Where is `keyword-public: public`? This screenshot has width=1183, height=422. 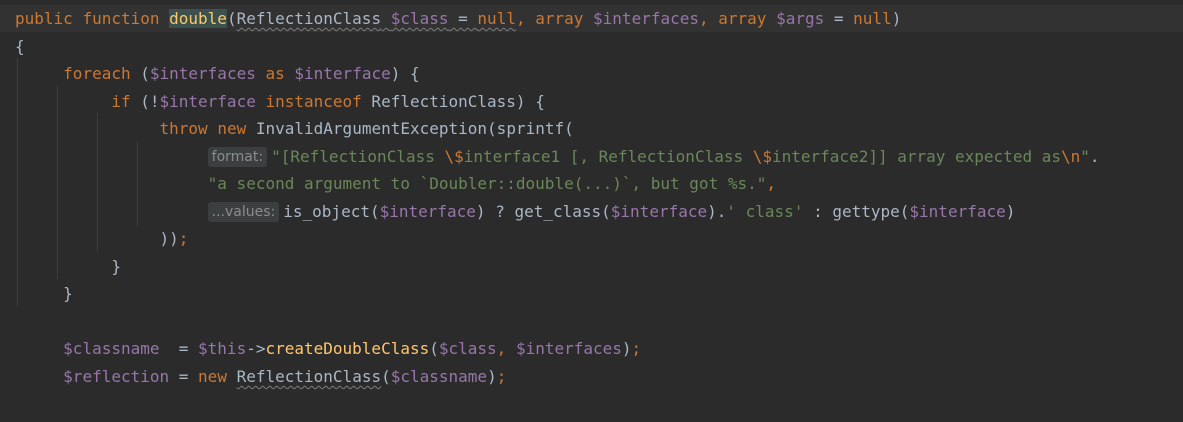
keyword-public: public is located at coordinates (44, 18).